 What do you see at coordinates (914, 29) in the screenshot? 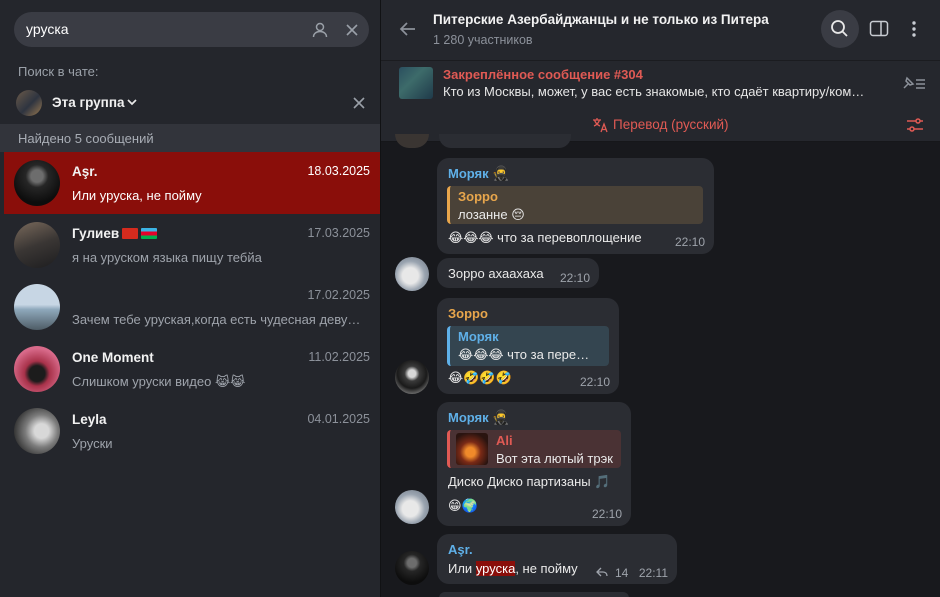
I see `more-vertical-icon` at bounding box center [914, 29].